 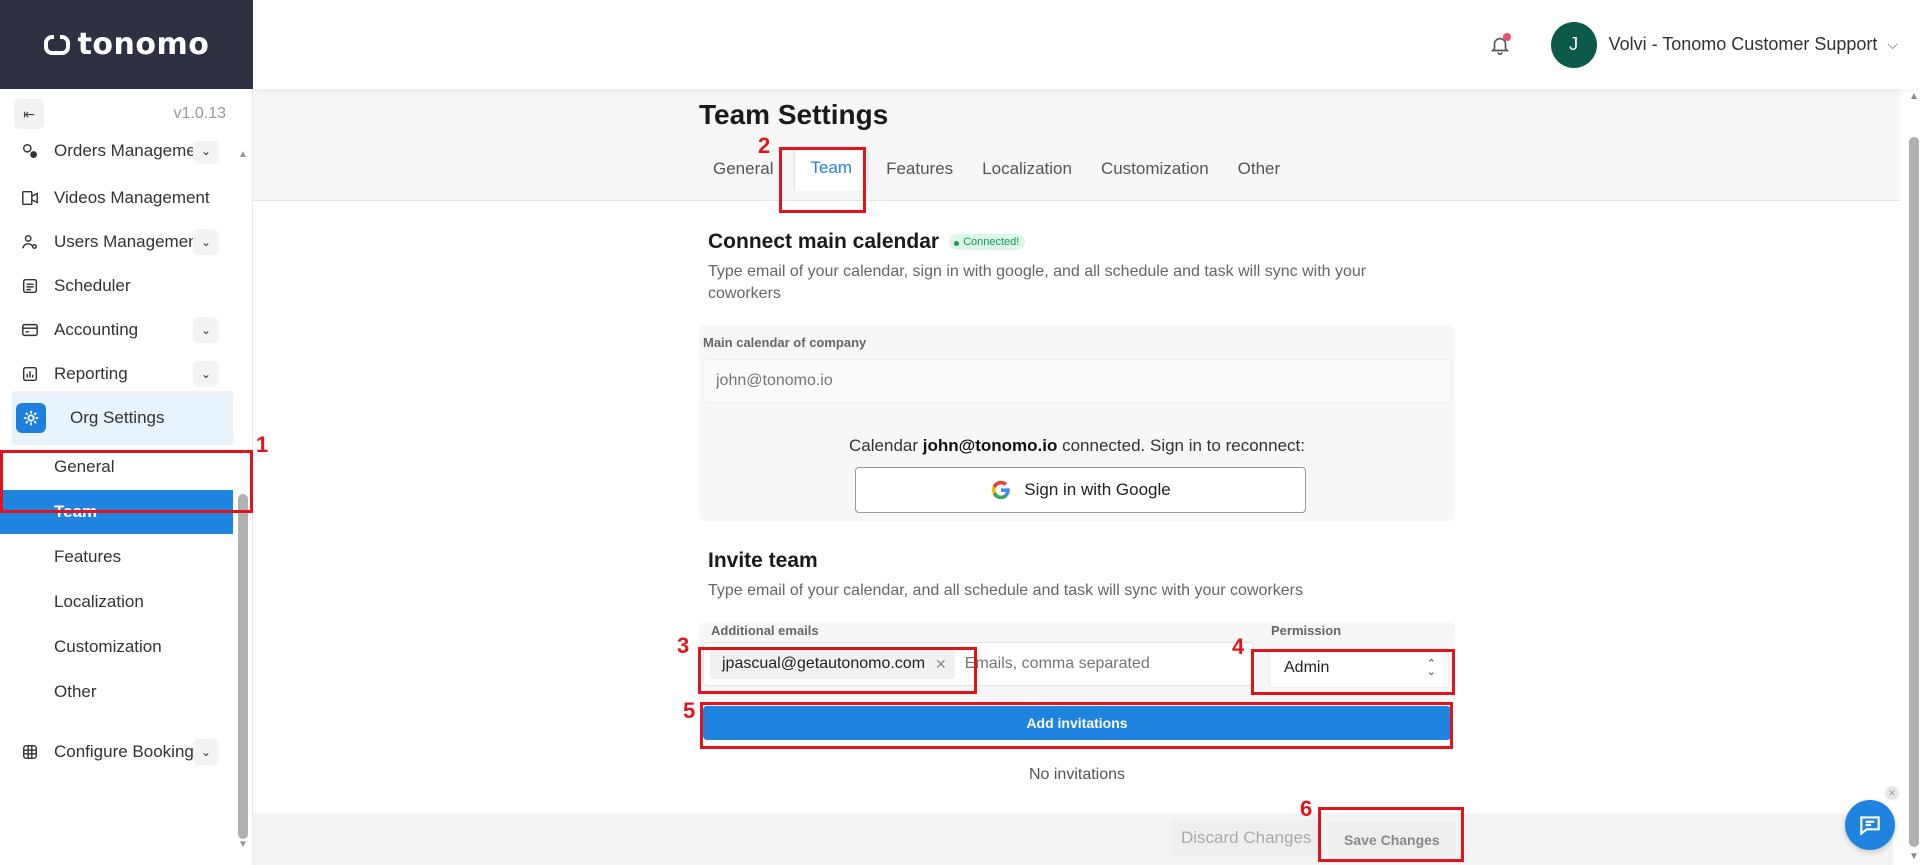 What do you see at coordinates (785, 342) in the screenshot?
I see `calendar-field-label: Main calendar of company` at bounding box center [785, 342].